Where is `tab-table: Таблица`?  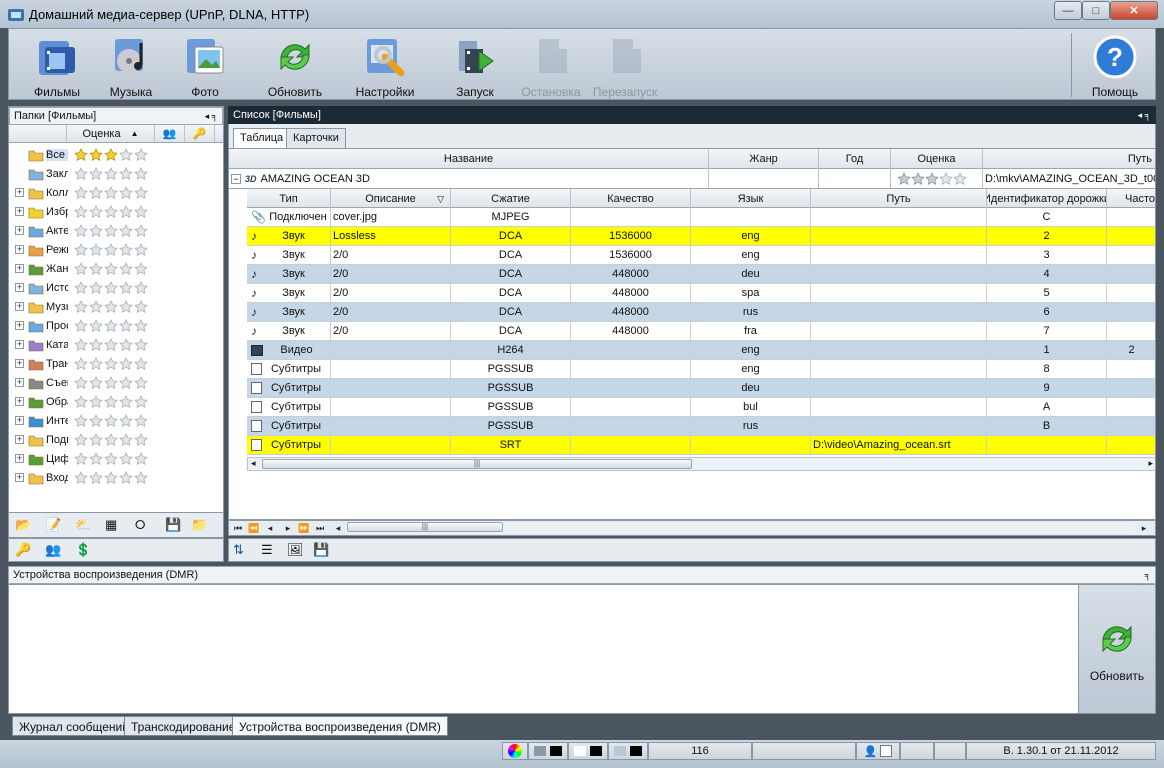
tab-table: Таблица is located at coordinates (262, 138).